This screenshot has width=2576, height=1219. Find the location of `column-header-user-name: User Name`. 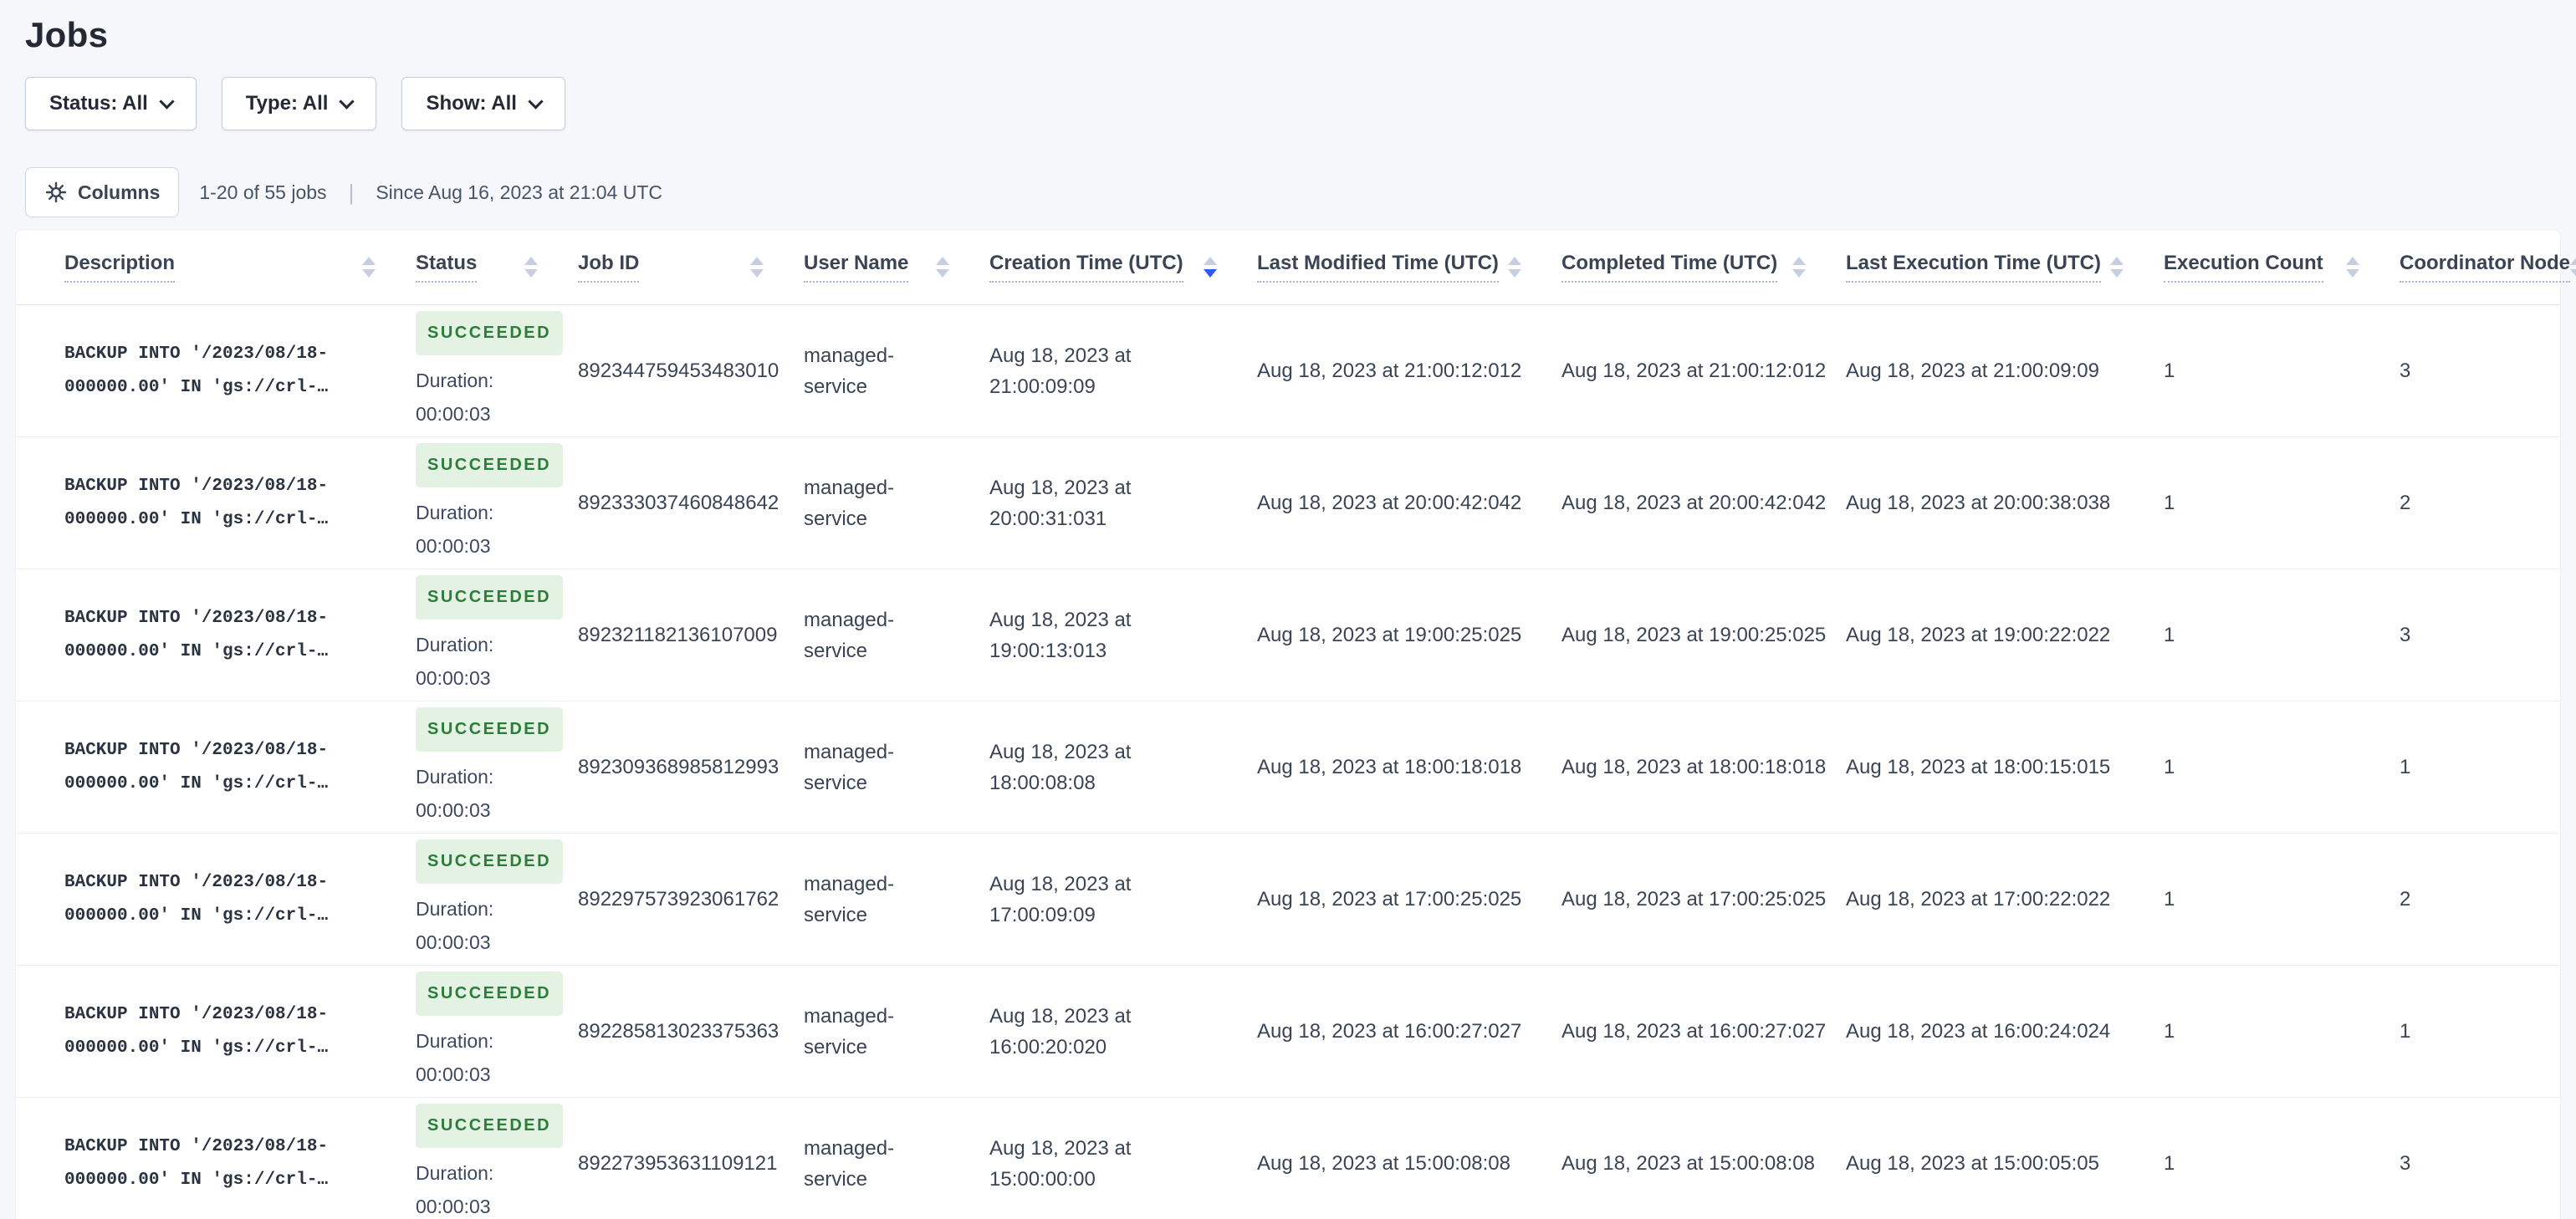

column-header-user-name: User Name is located at coordinates (896, 267).